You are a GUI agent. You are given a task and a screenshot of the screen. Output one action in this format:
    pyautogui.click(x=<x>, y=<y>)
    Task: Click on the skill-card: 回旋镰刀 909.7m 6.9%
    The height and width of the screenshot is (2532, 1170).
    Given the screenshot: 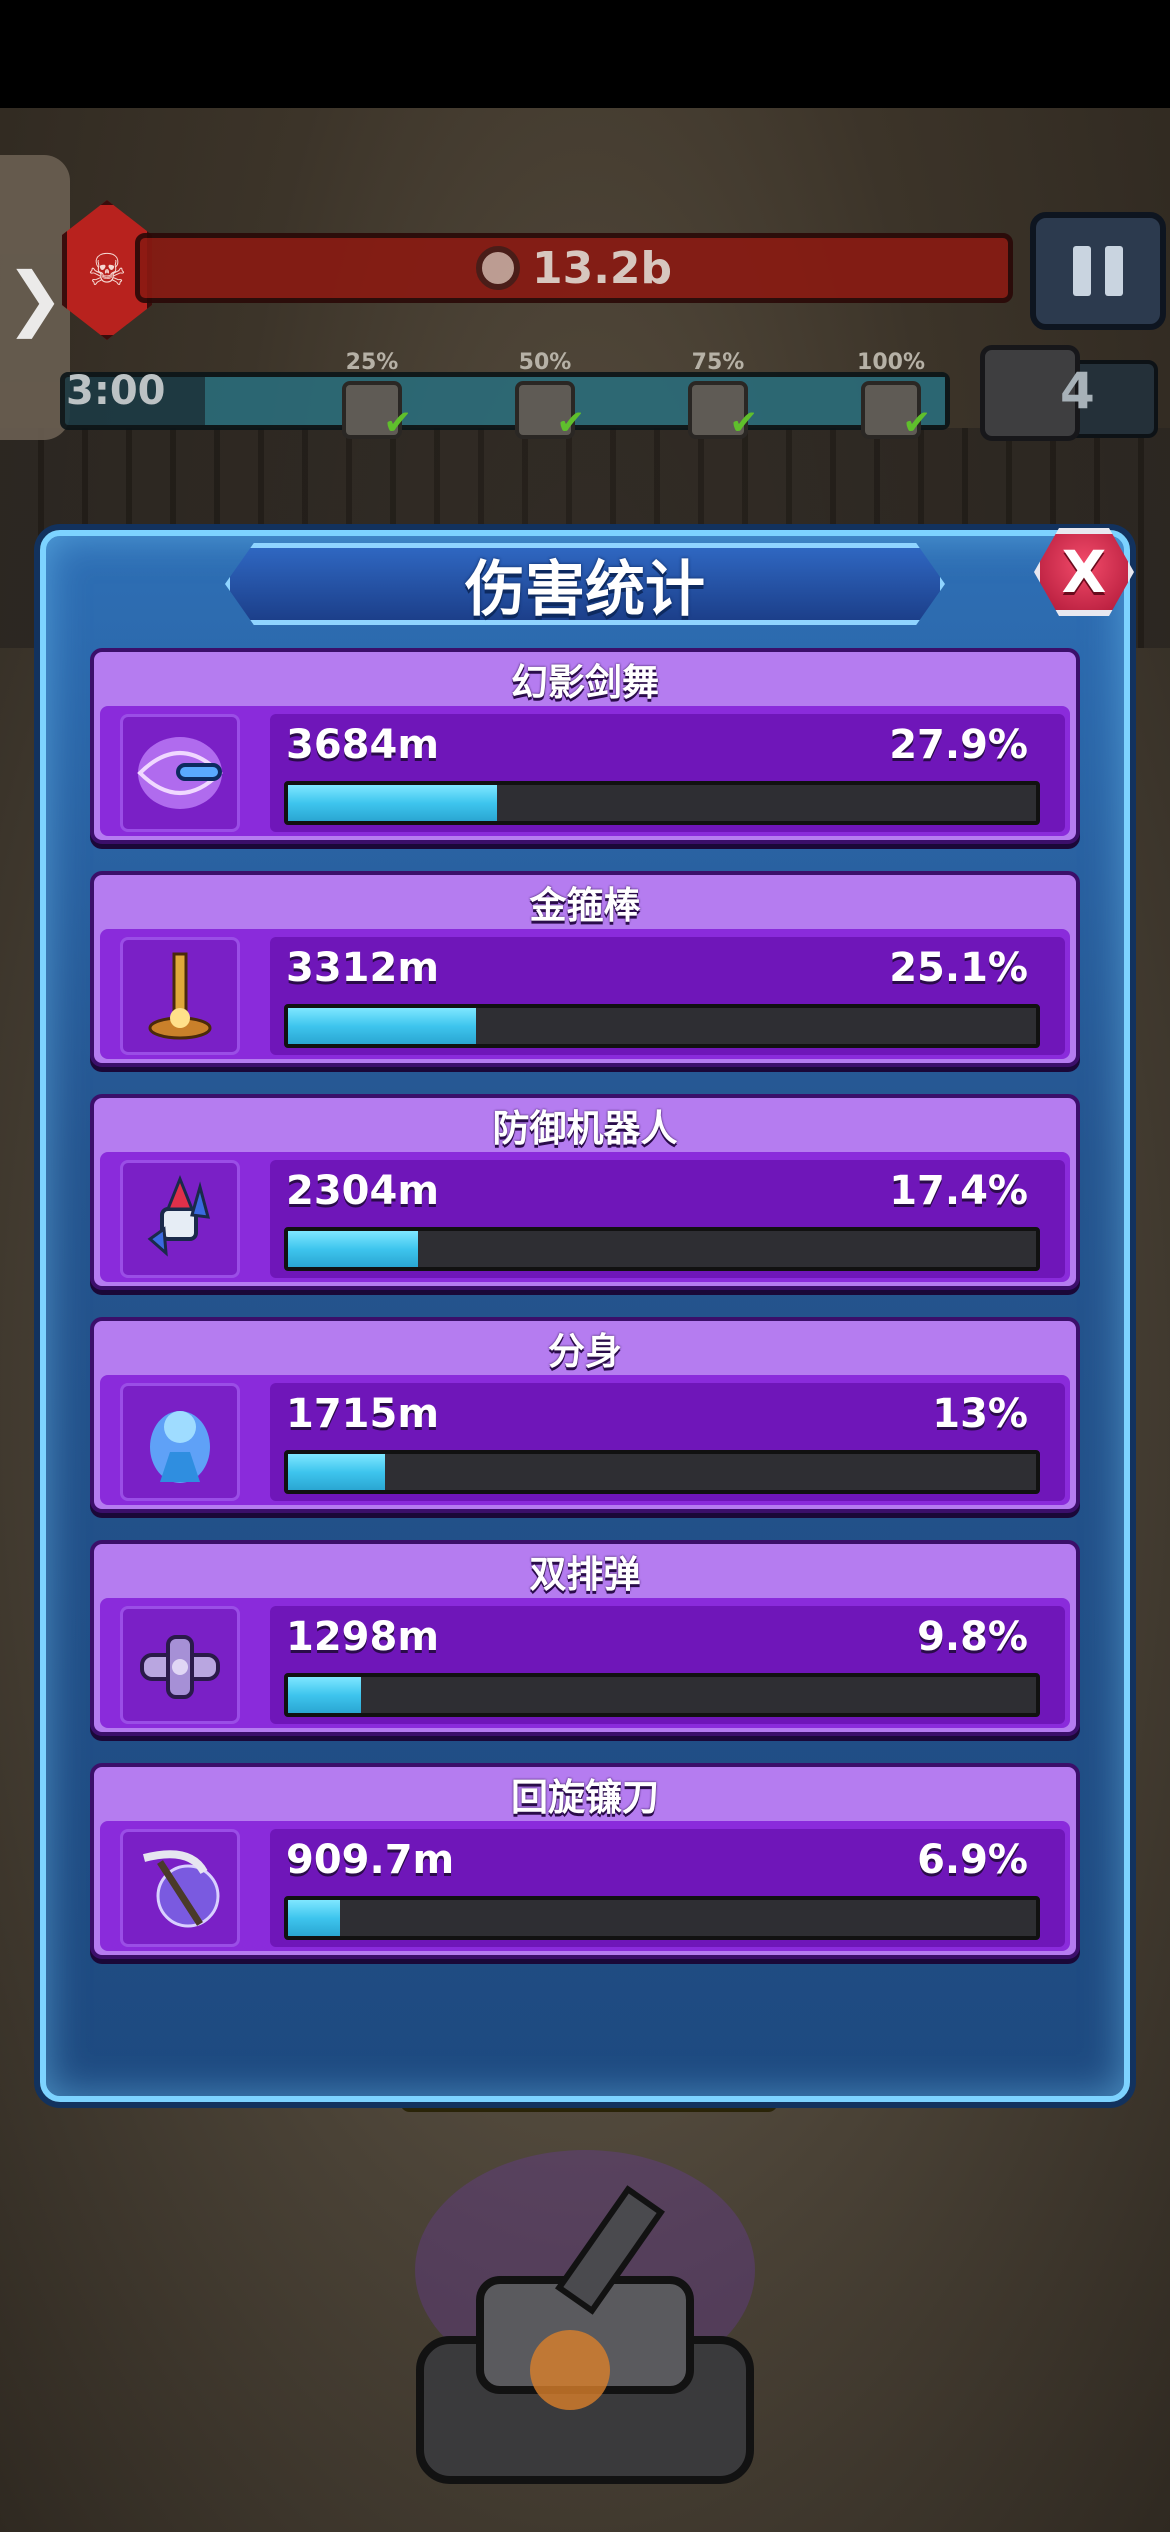 What is the action you would take?
    pyautogui.click(x=585, y=1861)
    